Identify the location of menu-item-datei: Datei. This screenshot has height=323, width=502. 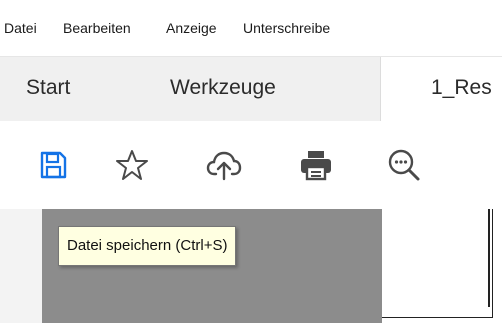
(20, 28).